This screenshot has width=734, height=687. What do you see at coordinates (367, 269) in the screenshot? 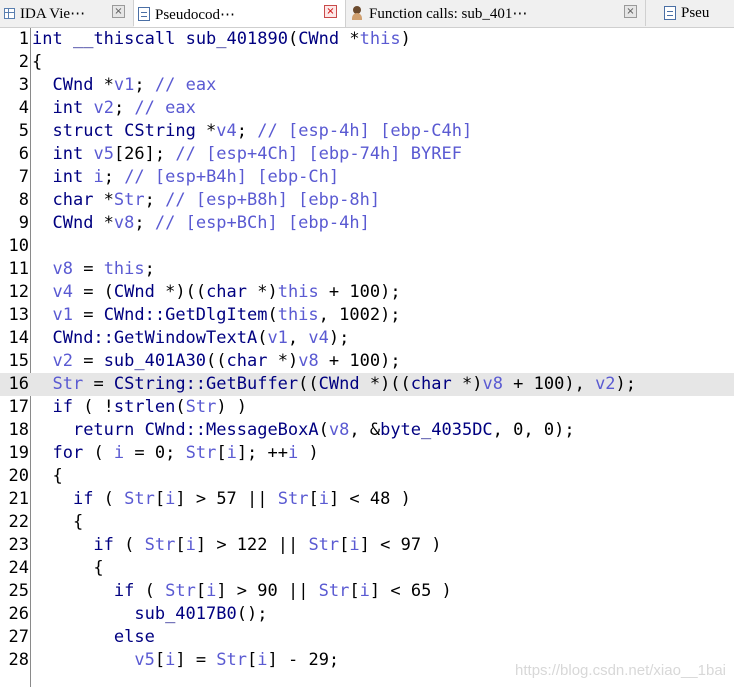
I see `code-line: 11 v8 = this;` at bounding box center [367, 269].